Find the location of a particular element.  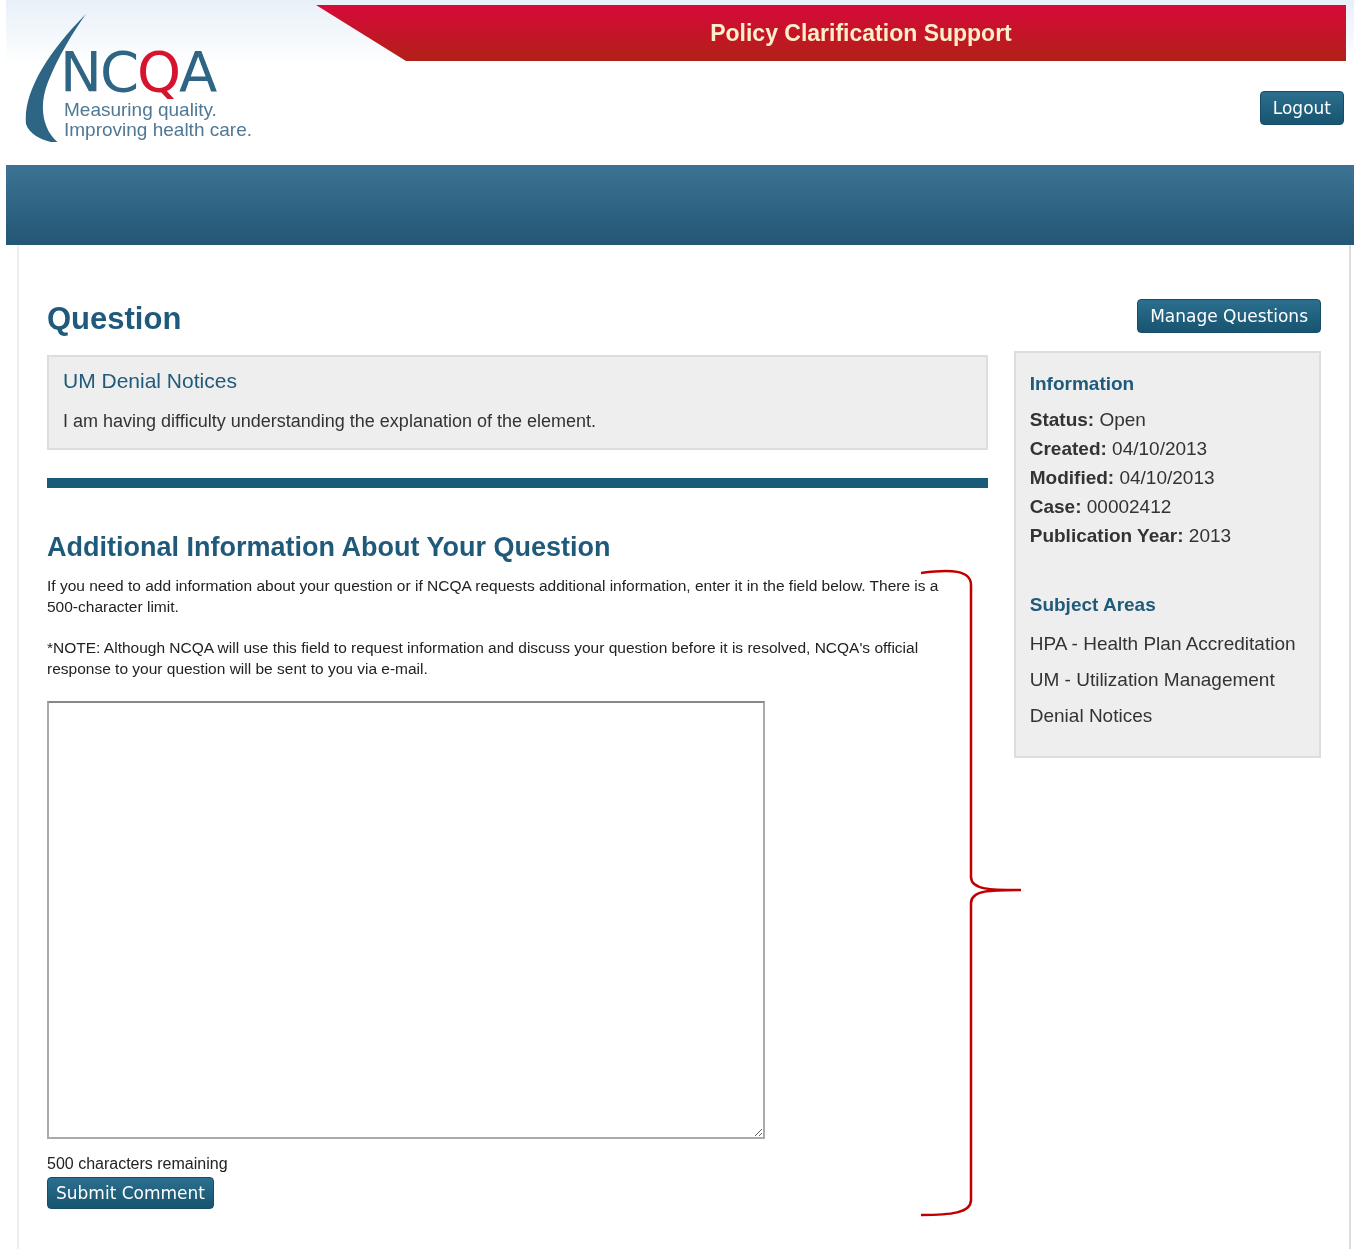

info-field: Modified: 04/10/2013 is located at coordinates (1167, 477).